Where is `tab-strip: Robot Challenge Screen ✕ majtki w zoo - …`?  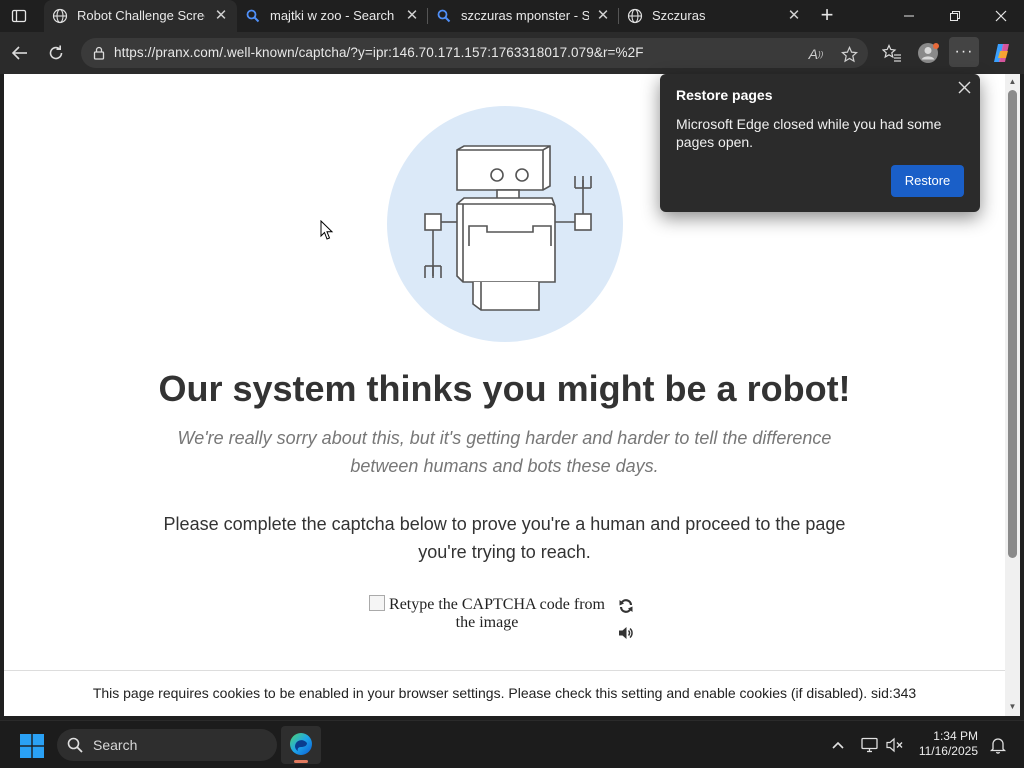 tab-strip: Robot Challenge Screen ✕ majtki w zoo - … is located at coordinates (512, 16).